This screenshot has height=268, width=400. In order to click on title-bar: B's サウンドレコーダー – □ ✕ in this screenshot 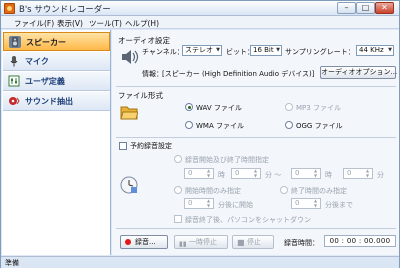, I will do `click(200, 8)`.